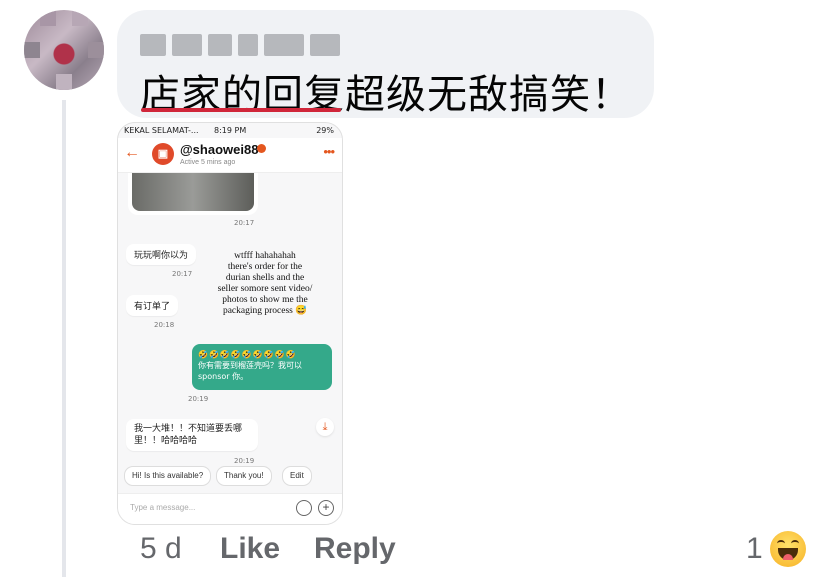  What do you see at coordinates (754, 549) in the screenshot?
I see `reaction-count: 1` at bounding box center [754, 549].